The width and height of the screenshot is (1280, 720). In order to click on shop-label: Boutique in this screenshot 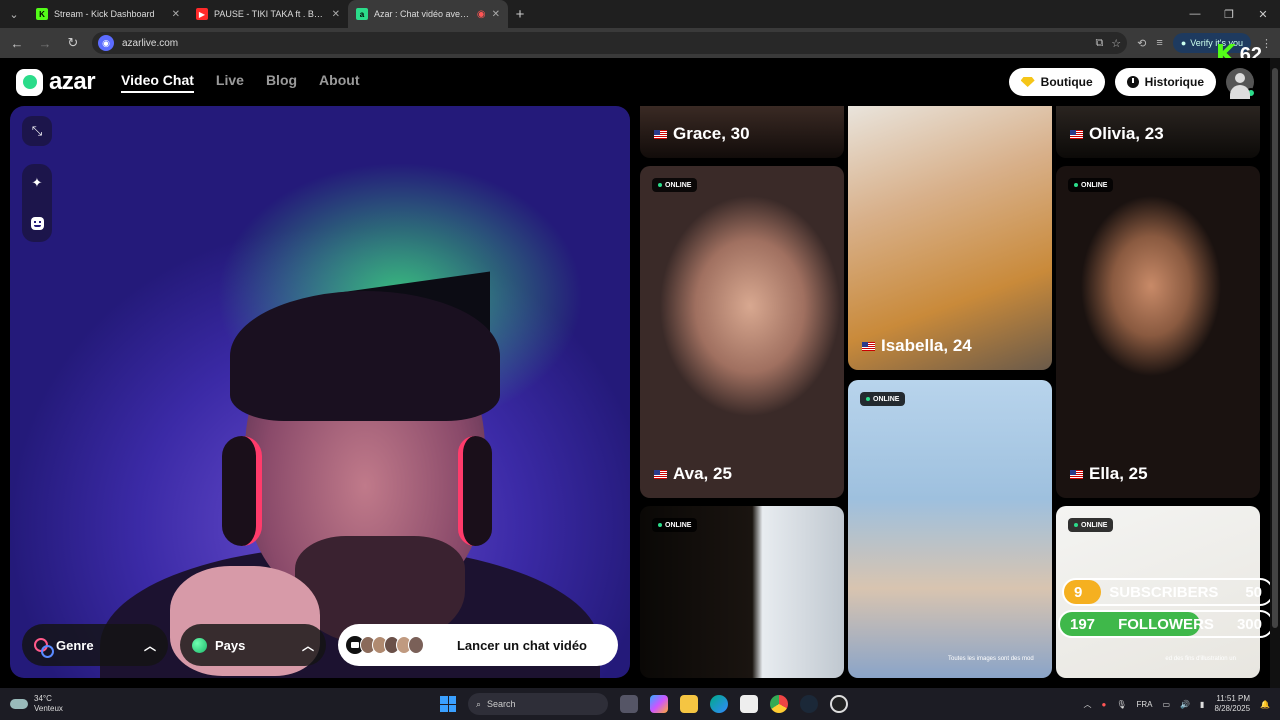, I will do `click(1066, 82)`.